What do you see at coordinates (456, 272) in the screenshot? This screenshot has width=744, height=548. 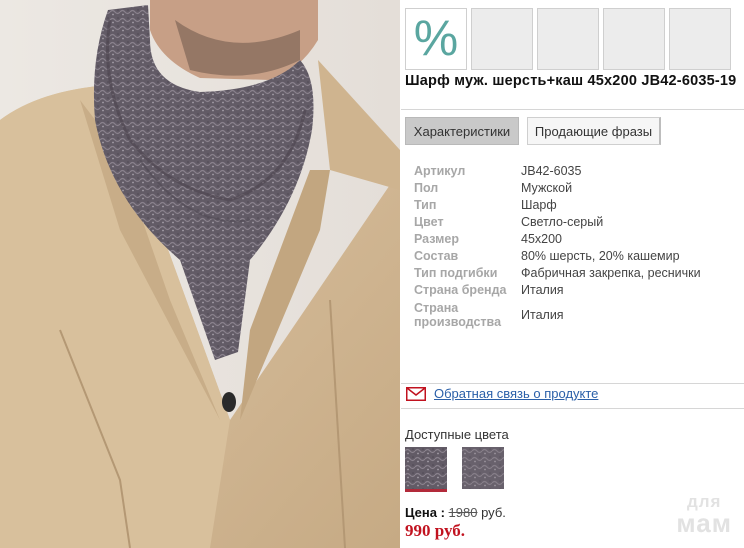 I see `spec-key: Тип подгибки` at bounding box center [456, 272].